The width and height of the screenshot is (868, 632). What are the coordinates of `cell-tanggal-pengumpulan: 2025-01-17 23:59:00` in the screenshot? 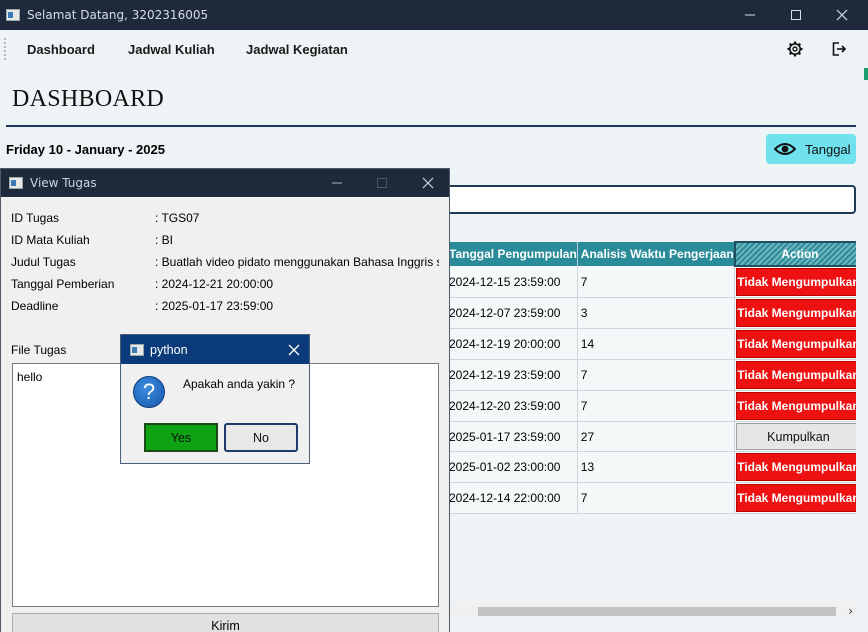 It's located at (512, 436).